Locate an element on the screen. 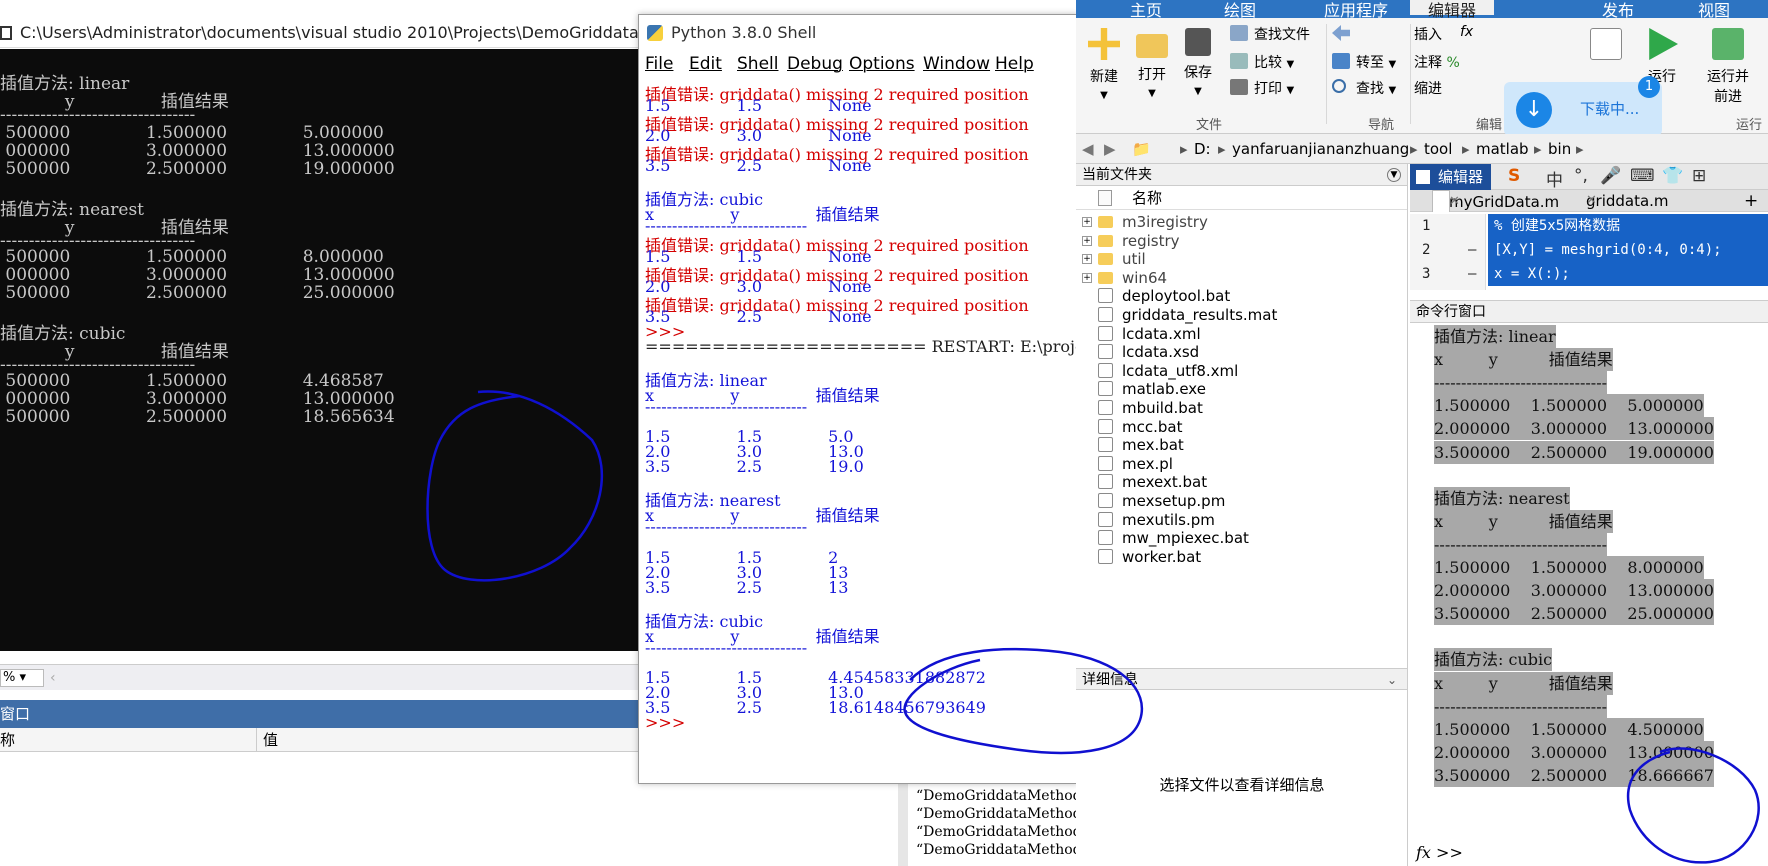 Image resolution: width=1768 pixels, height=866 pixels. find-button: 查找 ▼ is located at coordinates (1364, 88).